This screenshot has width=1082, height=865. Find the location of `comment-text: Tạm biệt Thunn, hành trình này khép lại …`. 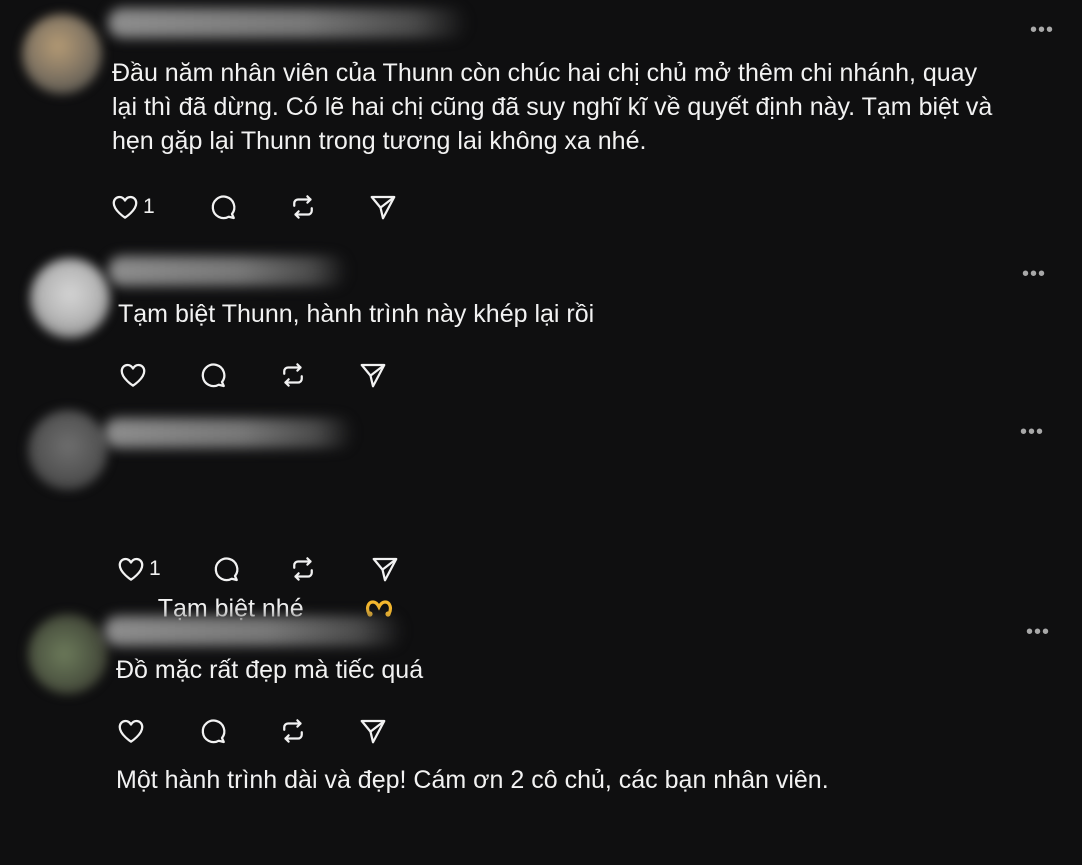

comment-text: Tạm biệt Thunn, hành trình này khép lại … is located at coordinates (356, 314).